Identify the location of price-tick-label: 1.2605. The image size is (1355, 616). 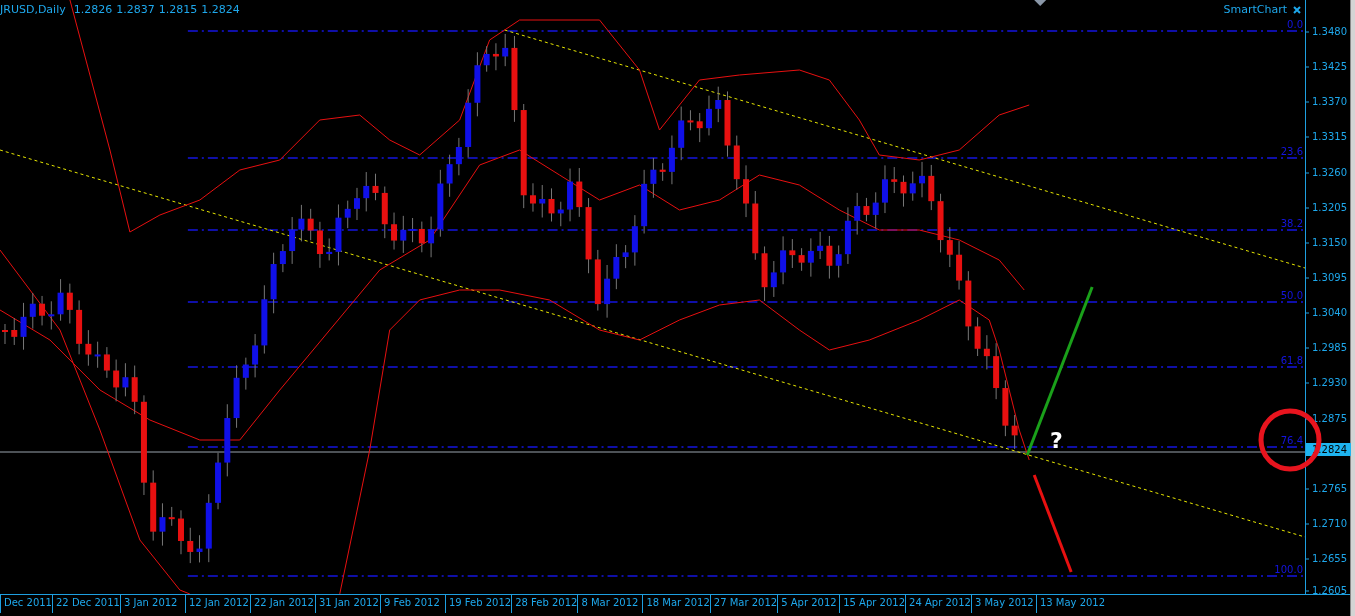
(1326, 590).